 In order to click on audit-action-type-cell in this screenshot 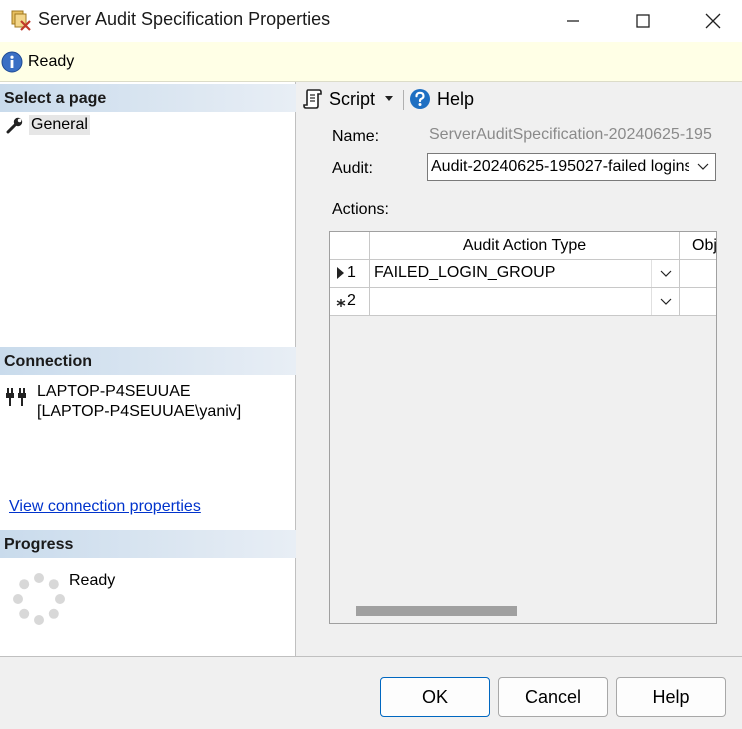, I will do `click(525, 301)`.